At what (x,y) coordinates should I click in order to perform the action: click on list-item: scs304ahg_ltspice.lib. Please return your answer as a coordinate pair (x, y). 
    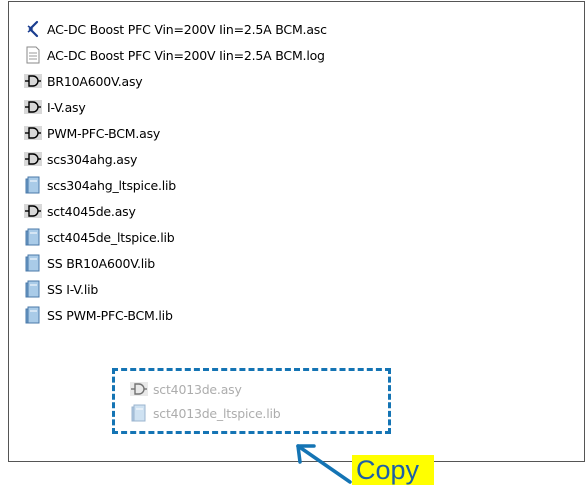
    Looking at the image, I should click on (175, 185).